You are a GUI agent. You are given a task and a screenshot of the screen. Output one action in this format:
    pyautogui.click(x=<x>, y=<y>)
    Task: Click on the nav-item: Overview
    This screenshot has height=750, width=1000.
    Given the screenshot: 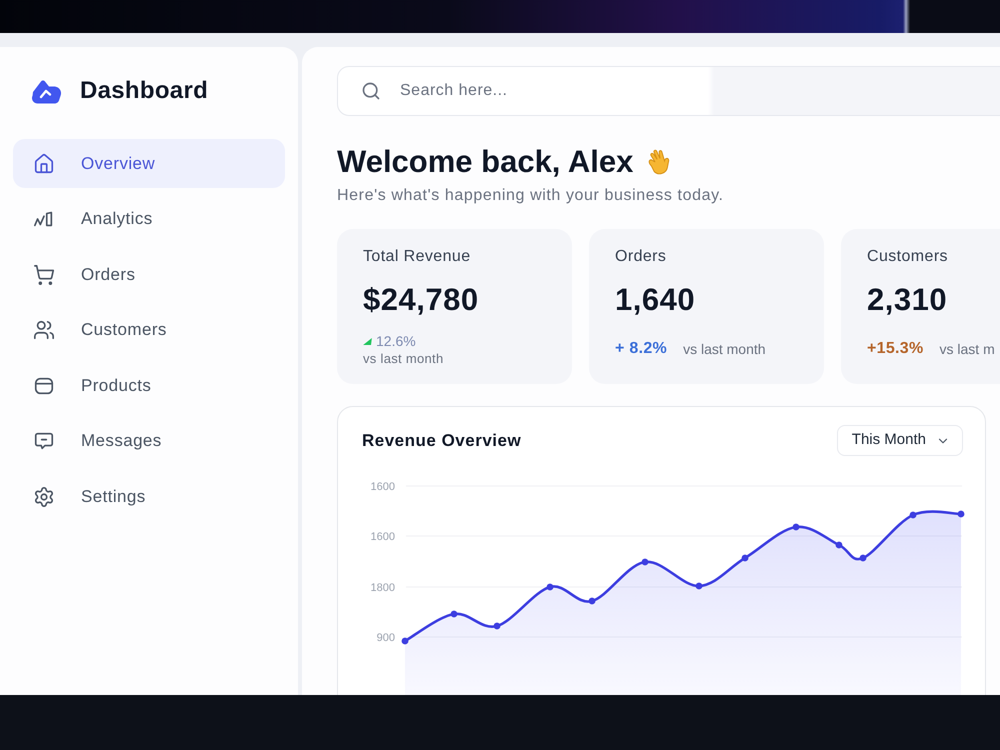 What is the action you would take?
    pyautogui.click(x=149, y=163)
    